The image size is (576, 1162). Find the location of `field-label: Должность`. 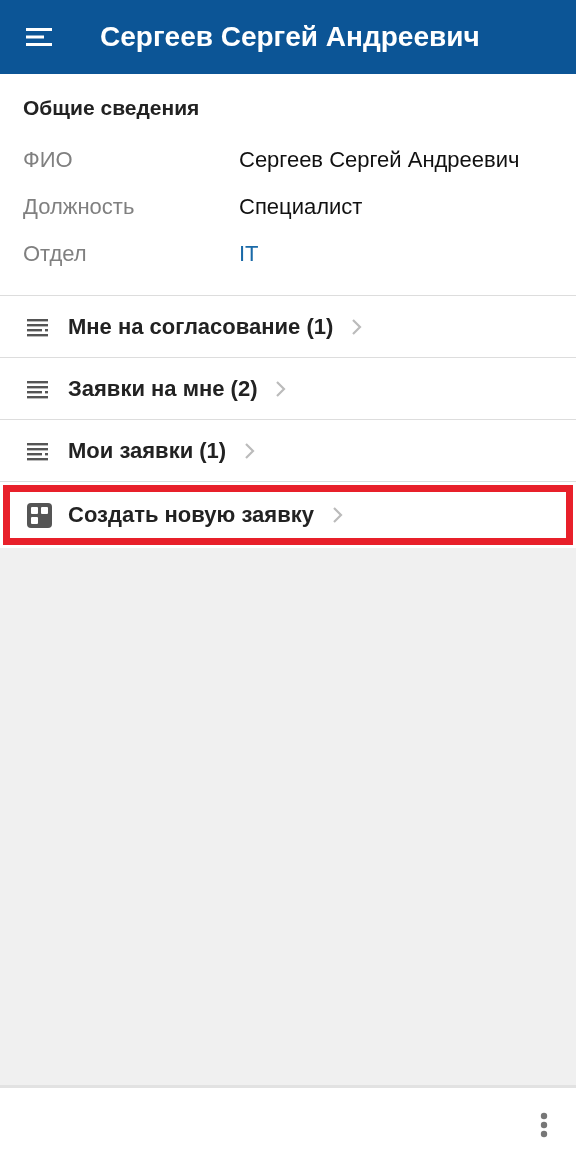

field-label: Должность is located at coordinates (79, 206).